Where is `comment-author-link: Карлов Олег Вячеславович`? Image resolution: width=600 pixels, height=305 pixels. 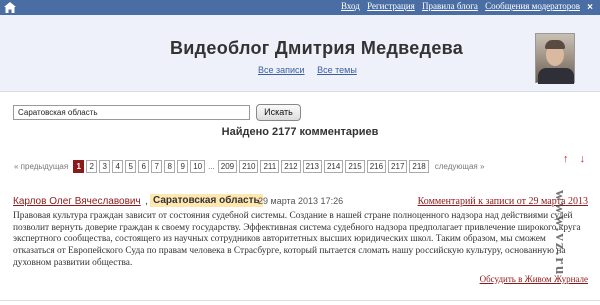
comment-author-link: Карлов Олег Вячеславович is located at coordinates (77, 201).